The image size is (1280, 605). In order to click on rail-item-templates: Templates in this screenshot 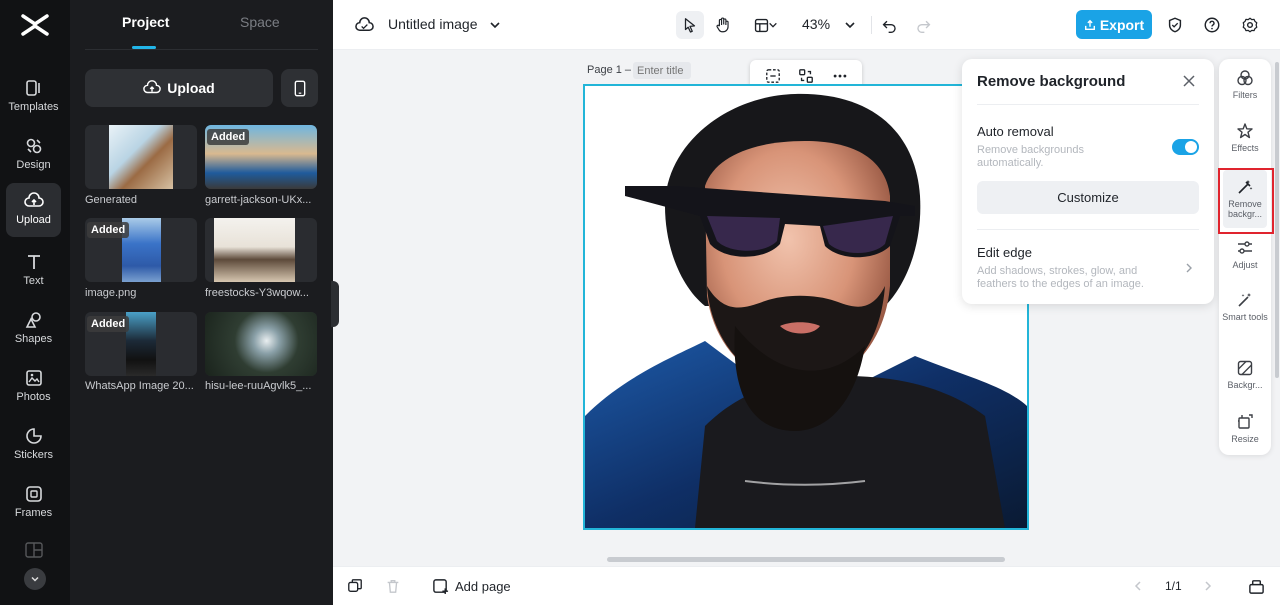, I will do `click(33, 97)`.